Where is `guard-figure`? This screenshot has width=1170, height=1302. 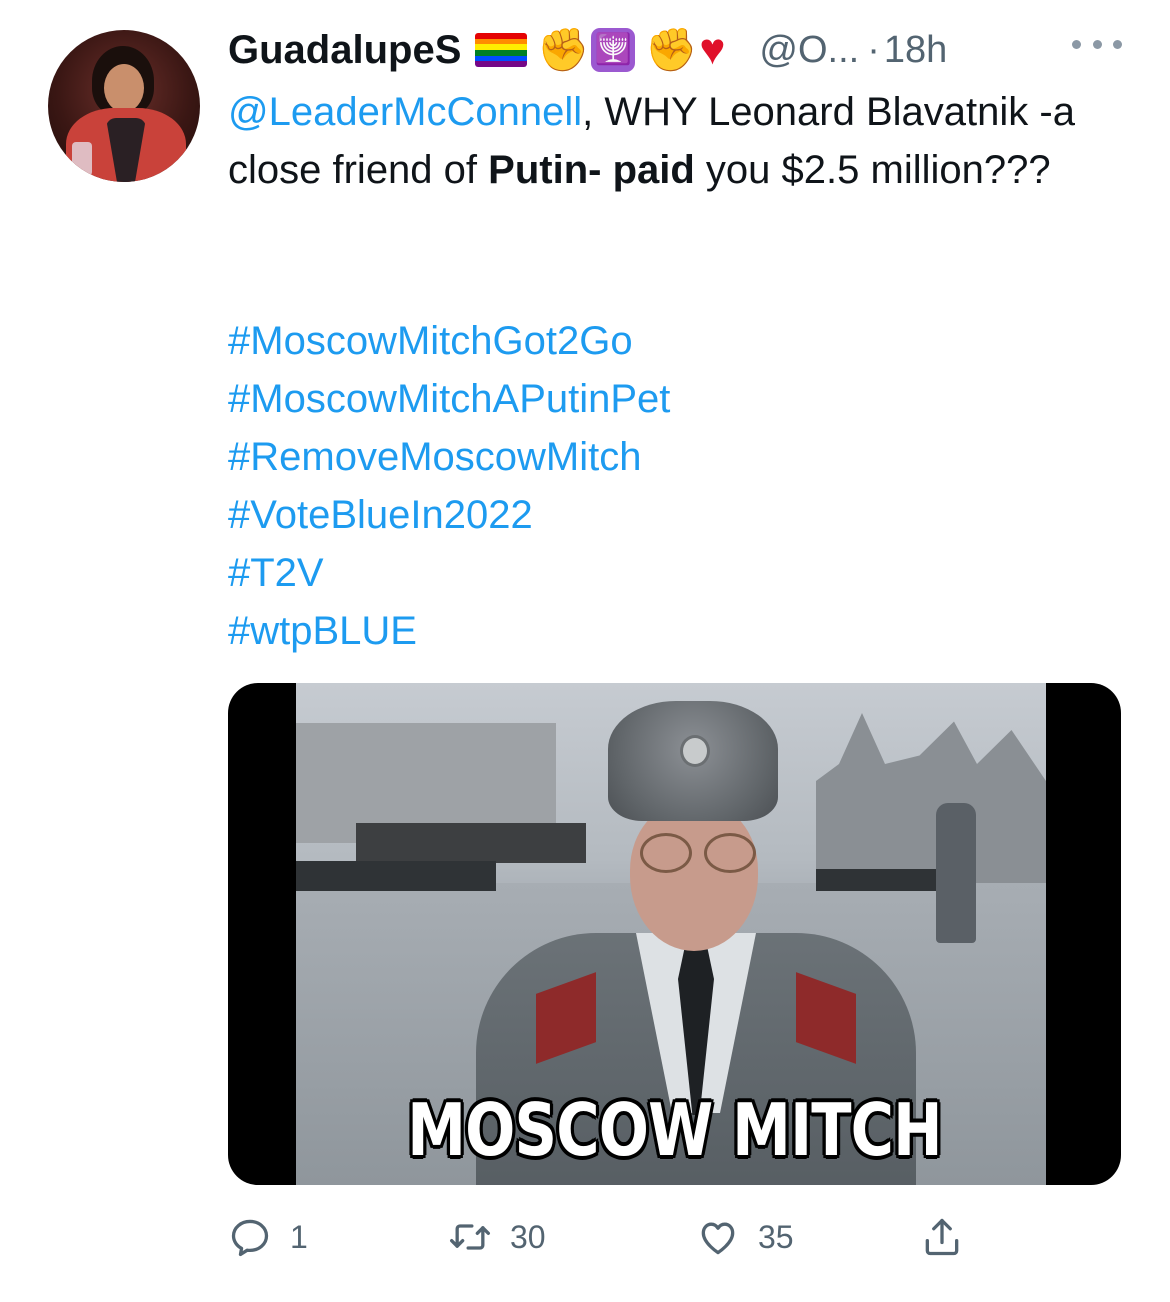 guard-figure is located at coordinates (956, 873).